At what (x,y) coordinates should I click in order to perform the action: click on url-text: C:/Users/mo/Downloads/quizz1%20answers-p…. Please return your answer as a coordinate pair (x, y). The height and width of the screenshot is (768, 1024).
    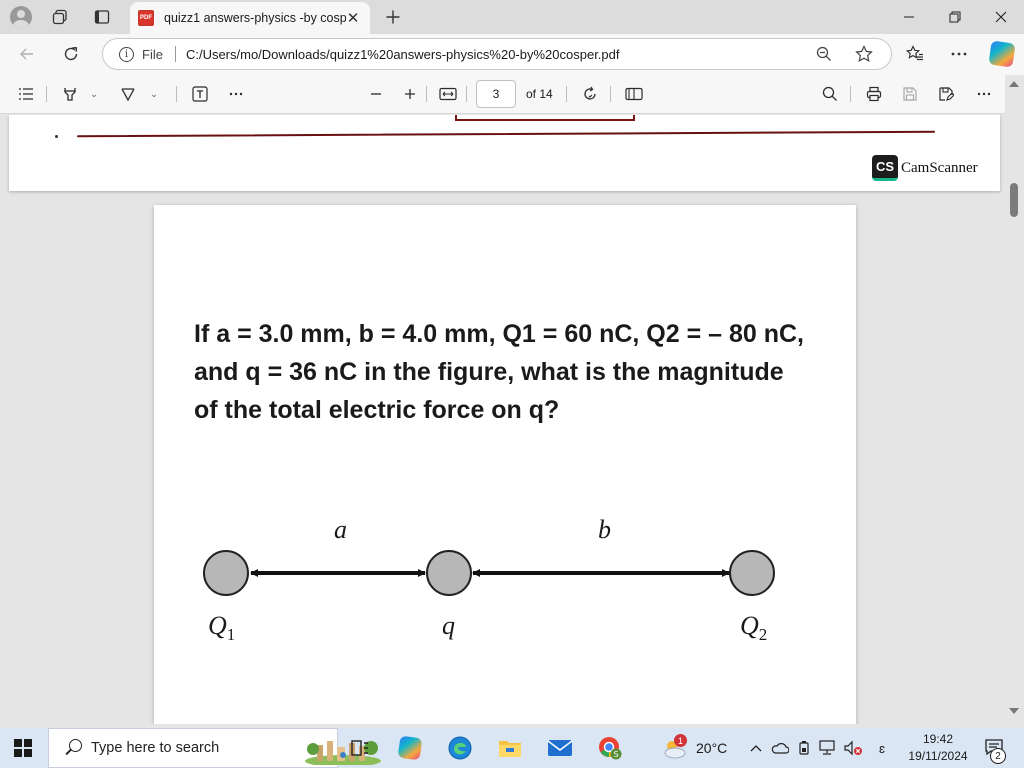
    Looking at the image, I should click on (403, 54).